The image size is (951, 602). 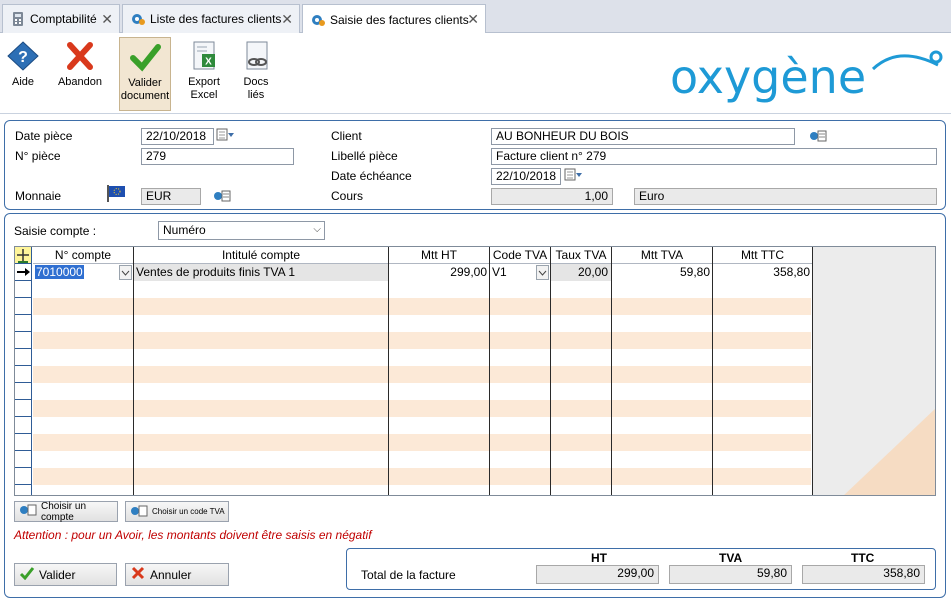 What do you see at coordinates (662, 272) in the screenshot?
I see `cell-mtt-tva: 59,80` at bounding box center [662, 272].